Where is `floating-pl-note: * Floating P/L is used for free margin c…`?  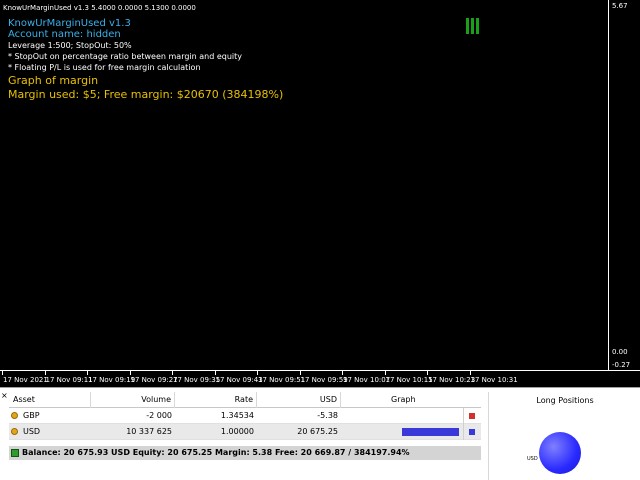 floating-pl-note: * Floating P/L is used for free margin c… is located at coordinates (104, 67).